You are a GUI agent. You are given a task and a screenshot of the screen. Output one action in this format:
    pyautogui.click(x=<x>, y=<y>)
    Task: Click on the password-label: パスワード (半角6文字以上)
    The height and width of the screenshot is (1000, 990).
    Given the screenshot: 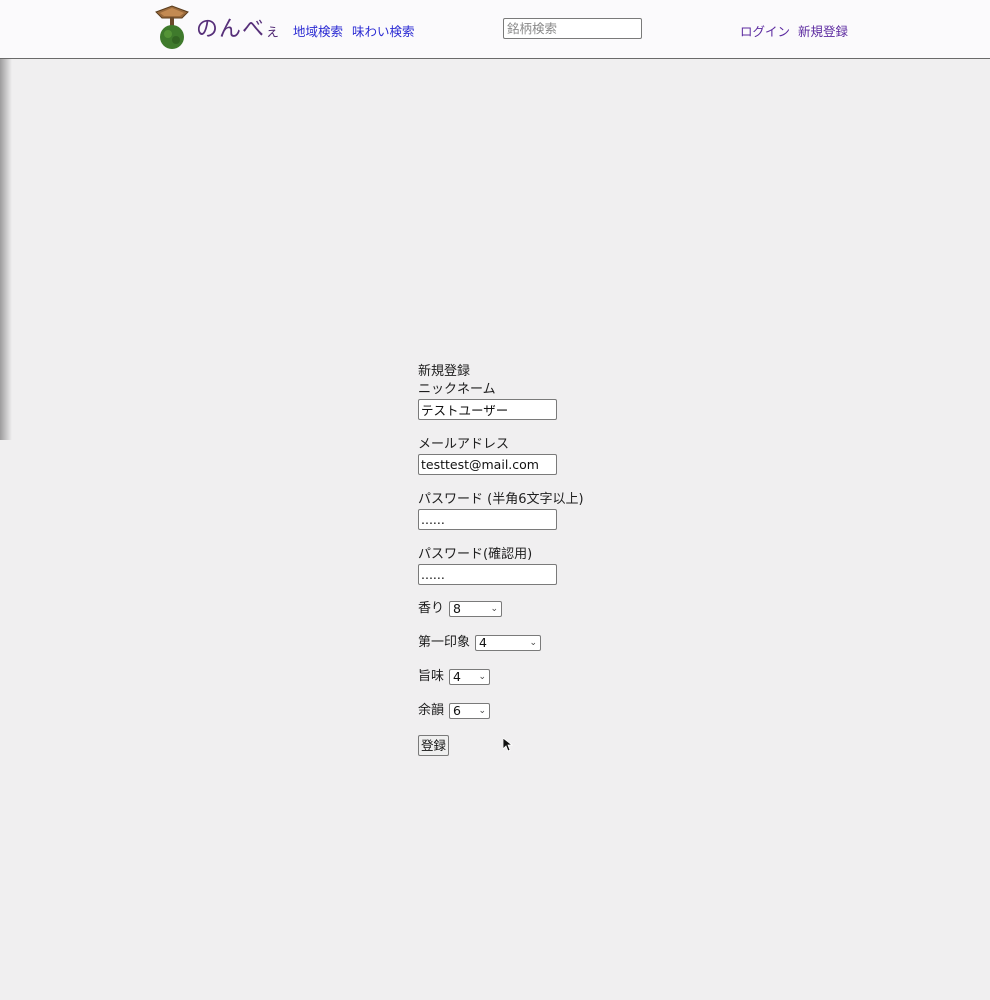 What is the action you would take?
    pyautogui.click(x=501, y=499)
    